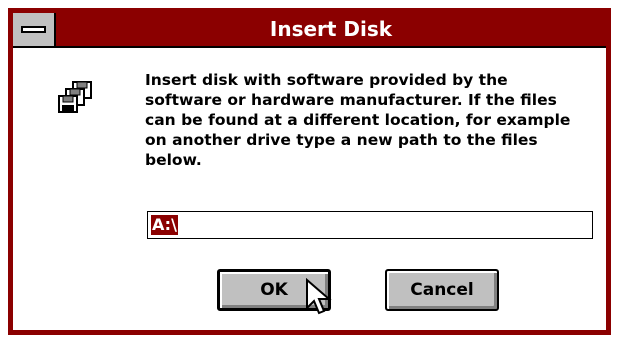 The height and width of the screenshot is (337, 619). I want to click on system-menu-icon, so click(33, 29).